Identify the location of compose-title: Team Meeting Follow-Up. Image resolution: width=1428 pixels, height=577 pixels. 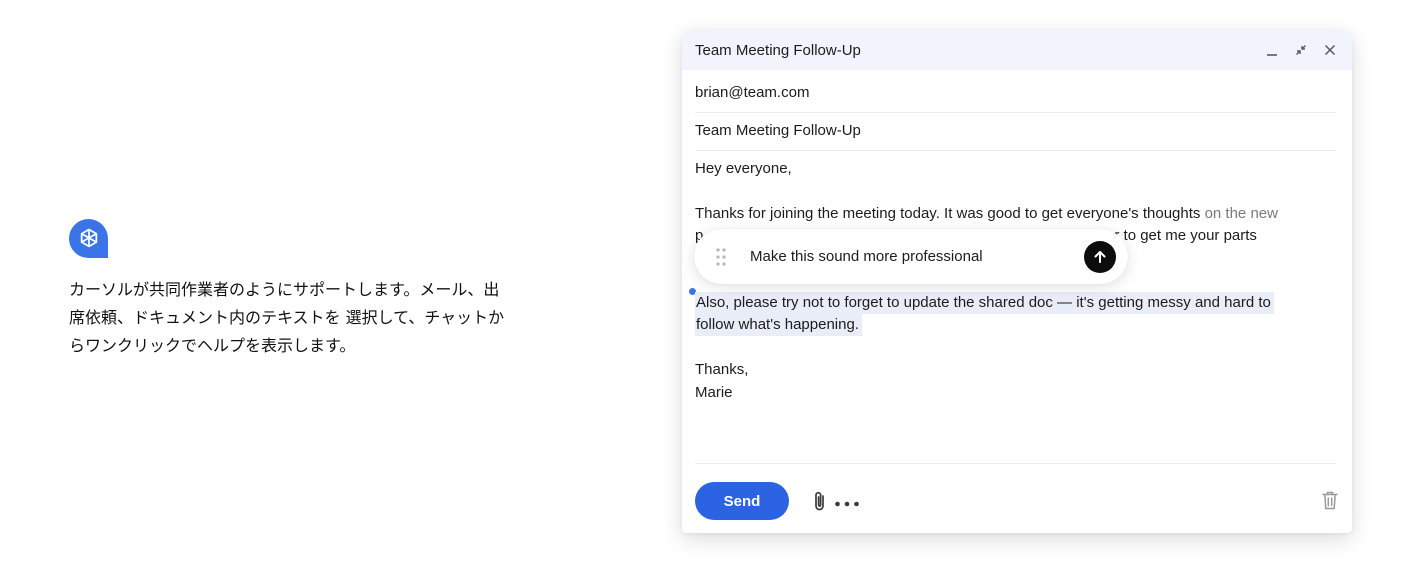
(778, 50).